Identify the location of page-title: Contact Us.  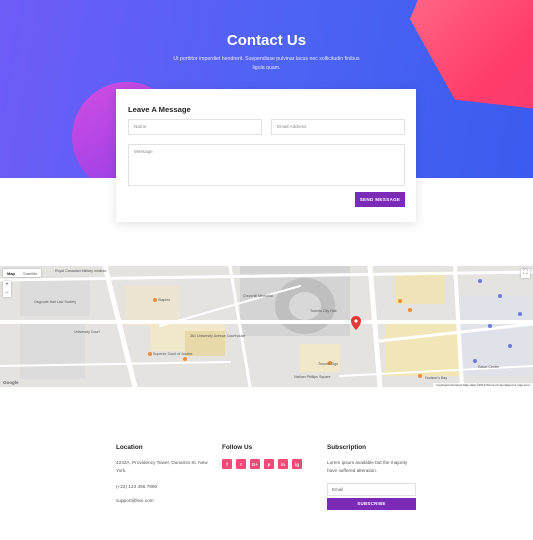
(266, 40).